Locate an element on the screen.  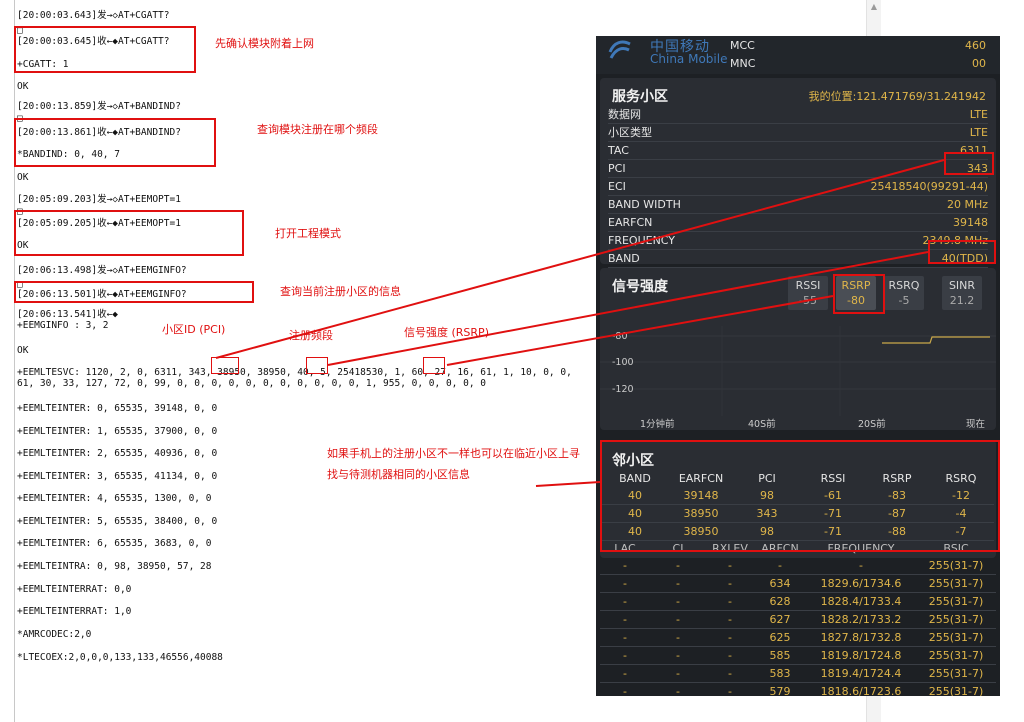
gsm-cell: 1828.2/1733.2 is located at coordinates (861, 619).